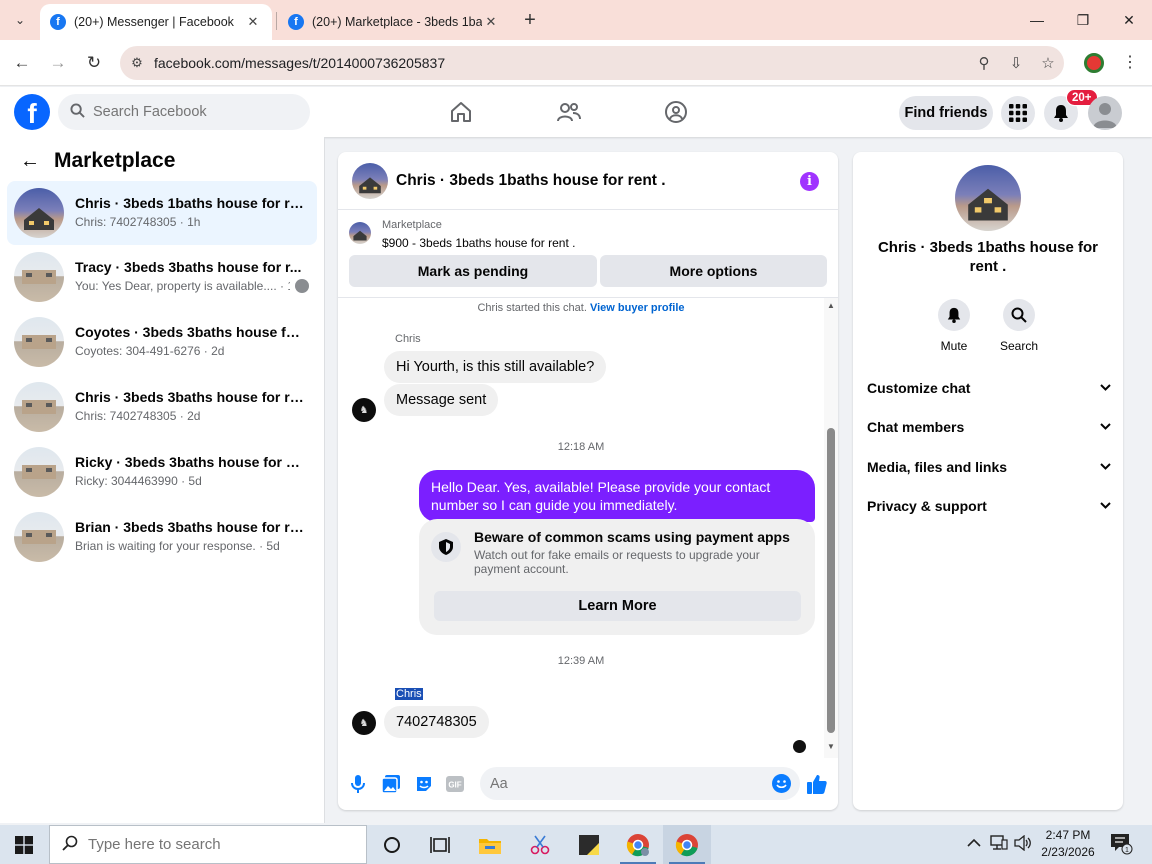 The image size is (1152, 864). I want to click on zoom-icon: ⚲, so click(984, 63).